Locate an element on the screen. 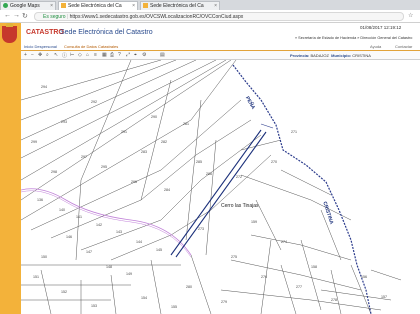  parcel-label: 150 is located at coordinates (44, 257).